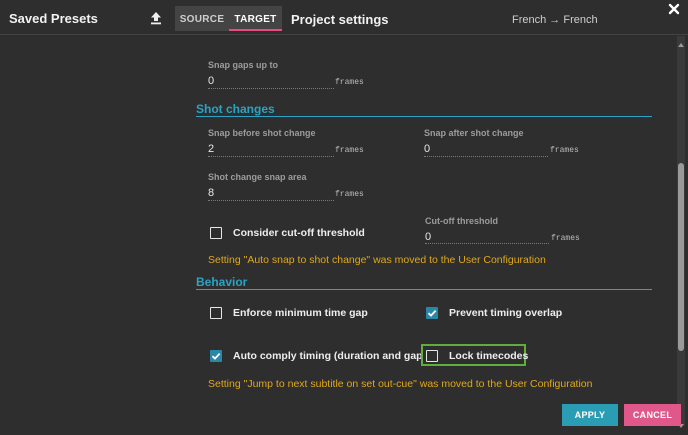  Describe the element at coordinates (235, 109) in the screenshot. I see `shot-changes-heading: Shot changes` at that location.